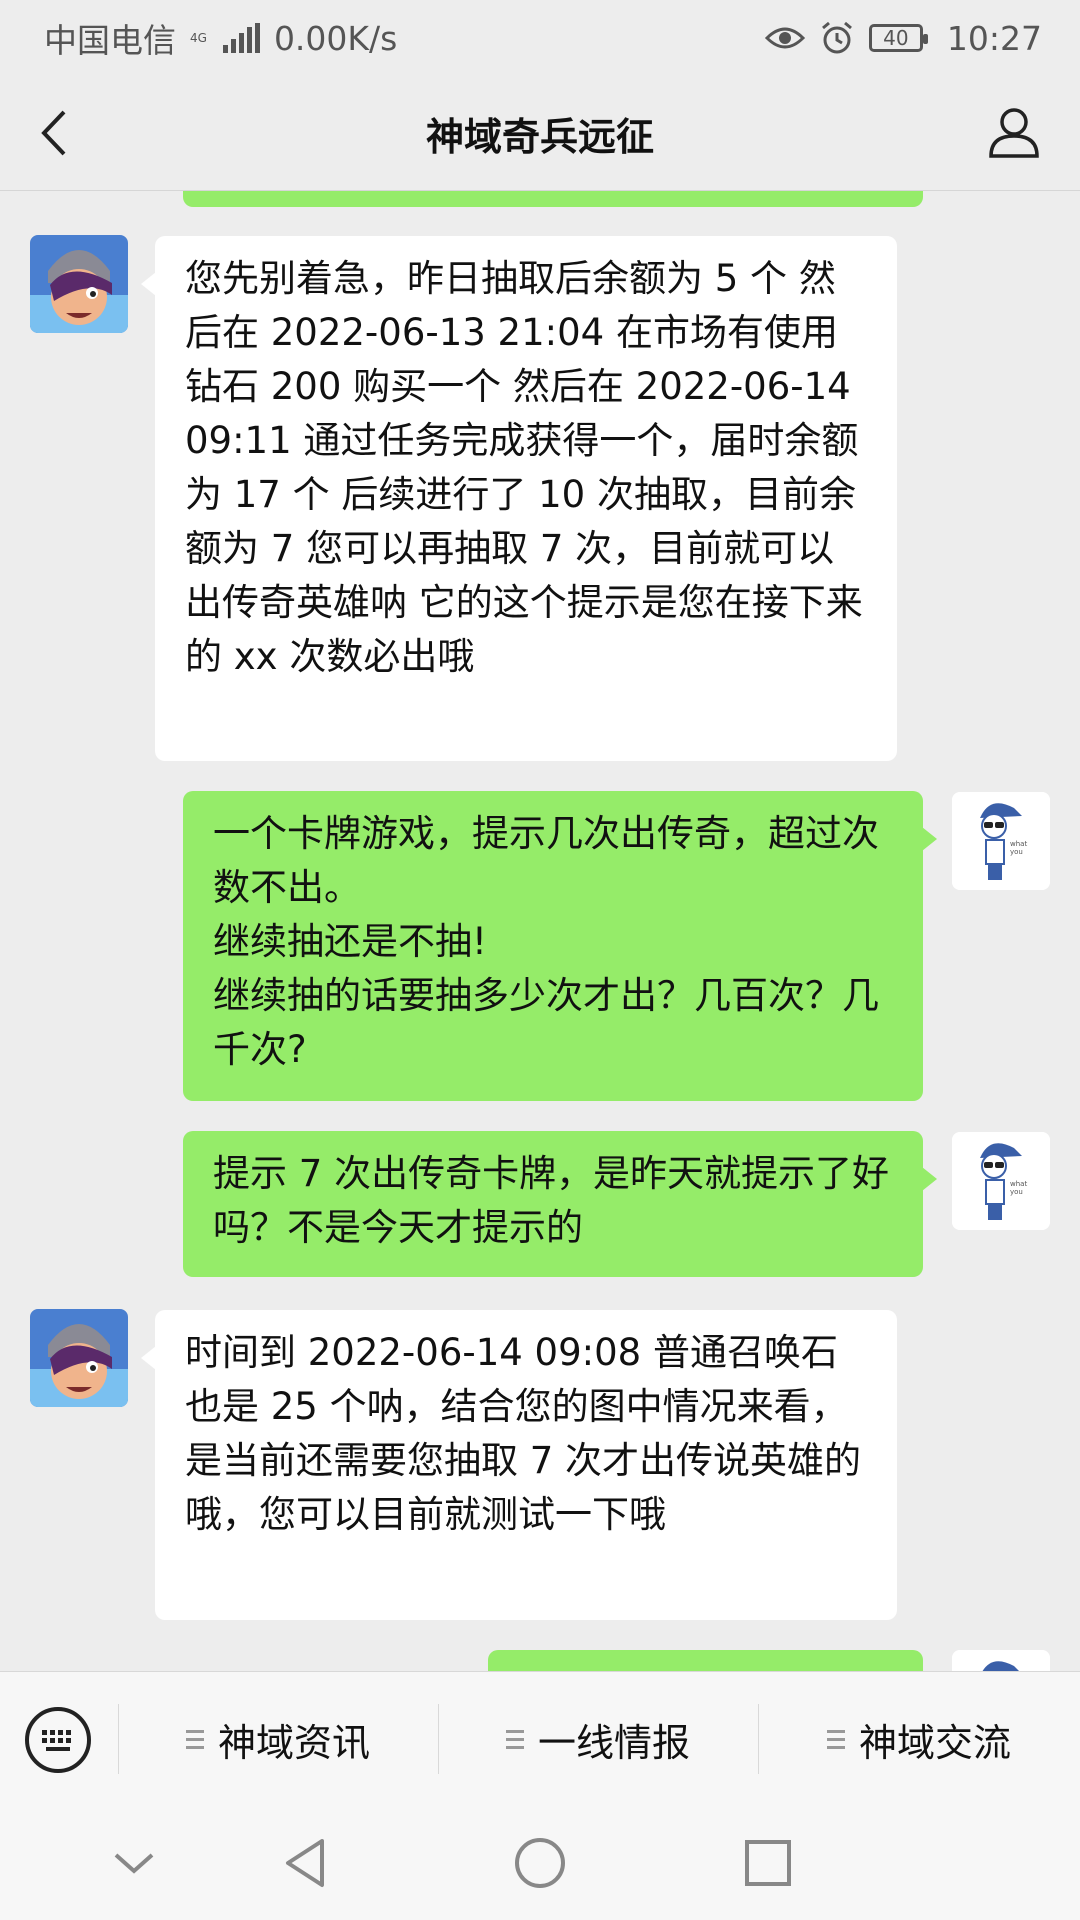  What do you see at coordinates (1014, 132) in the screenshot?
I see `user-profile-icon` at bounding box center [1014, 132].